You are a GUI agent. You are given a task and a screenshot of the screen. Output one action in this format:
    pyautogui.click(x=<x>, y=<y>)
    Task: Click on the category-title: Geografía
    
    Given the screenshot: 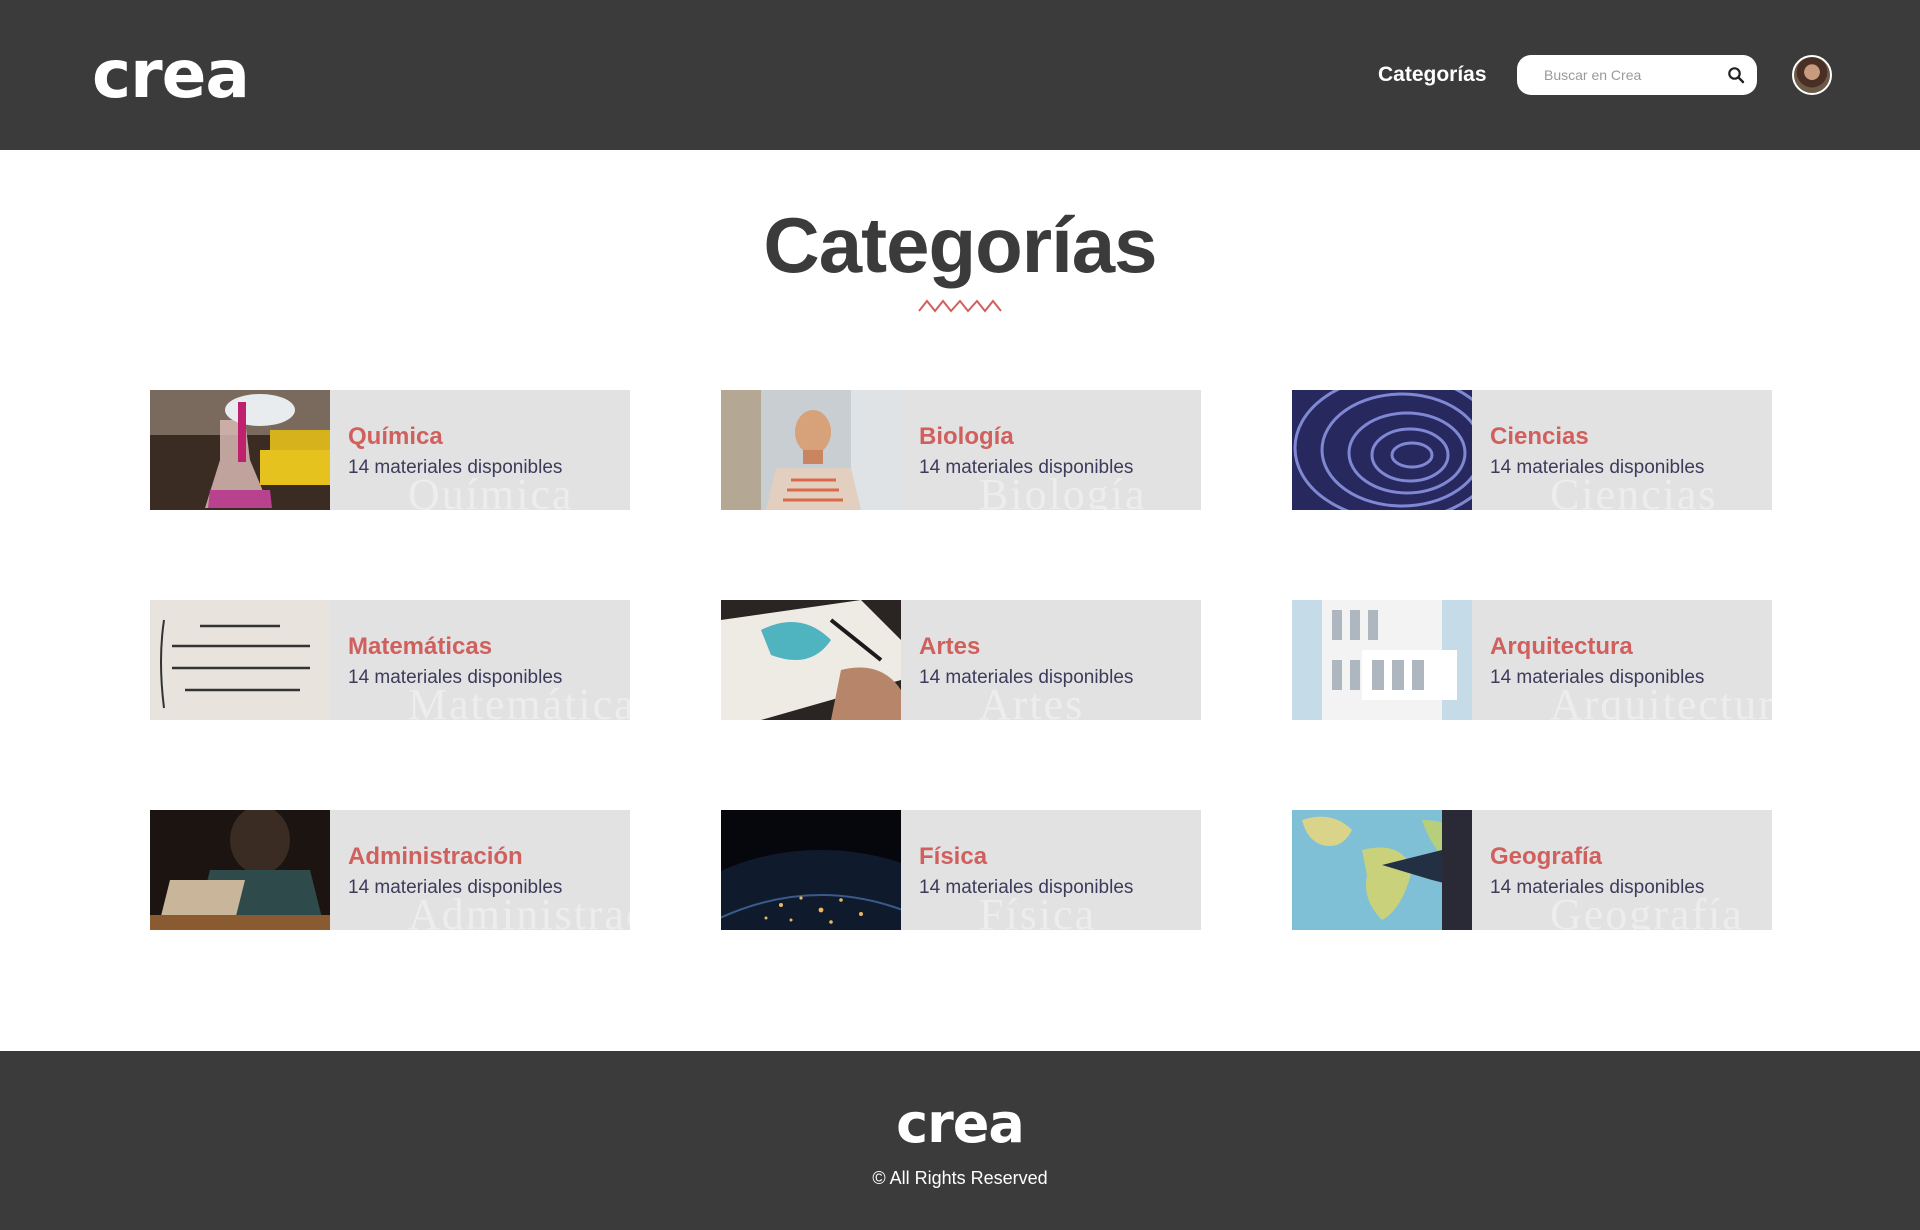 What is the action you would take?
    pyautogui.click(x=1546, y=856)
    